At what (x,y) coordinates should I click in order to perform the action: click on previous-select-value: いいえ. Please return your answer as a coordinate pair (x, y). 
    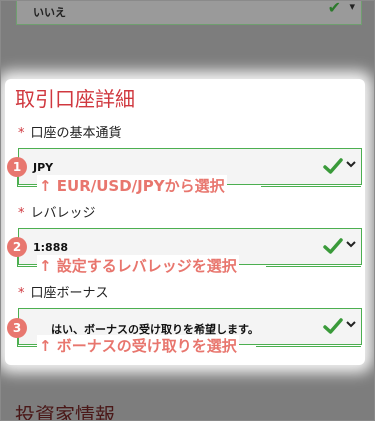
    Looking at the image, I should click on (49, 12).